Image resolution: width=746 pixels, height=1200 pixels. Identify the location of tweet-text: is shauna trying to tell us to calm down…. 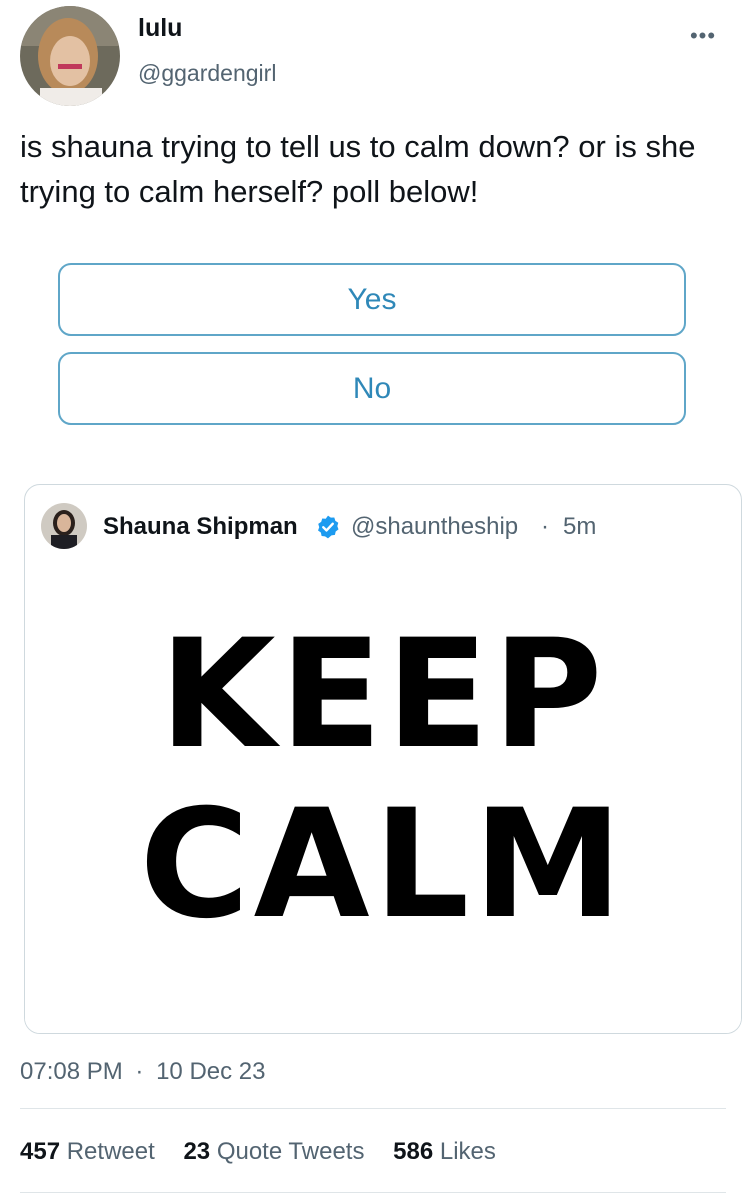
(358, 169).